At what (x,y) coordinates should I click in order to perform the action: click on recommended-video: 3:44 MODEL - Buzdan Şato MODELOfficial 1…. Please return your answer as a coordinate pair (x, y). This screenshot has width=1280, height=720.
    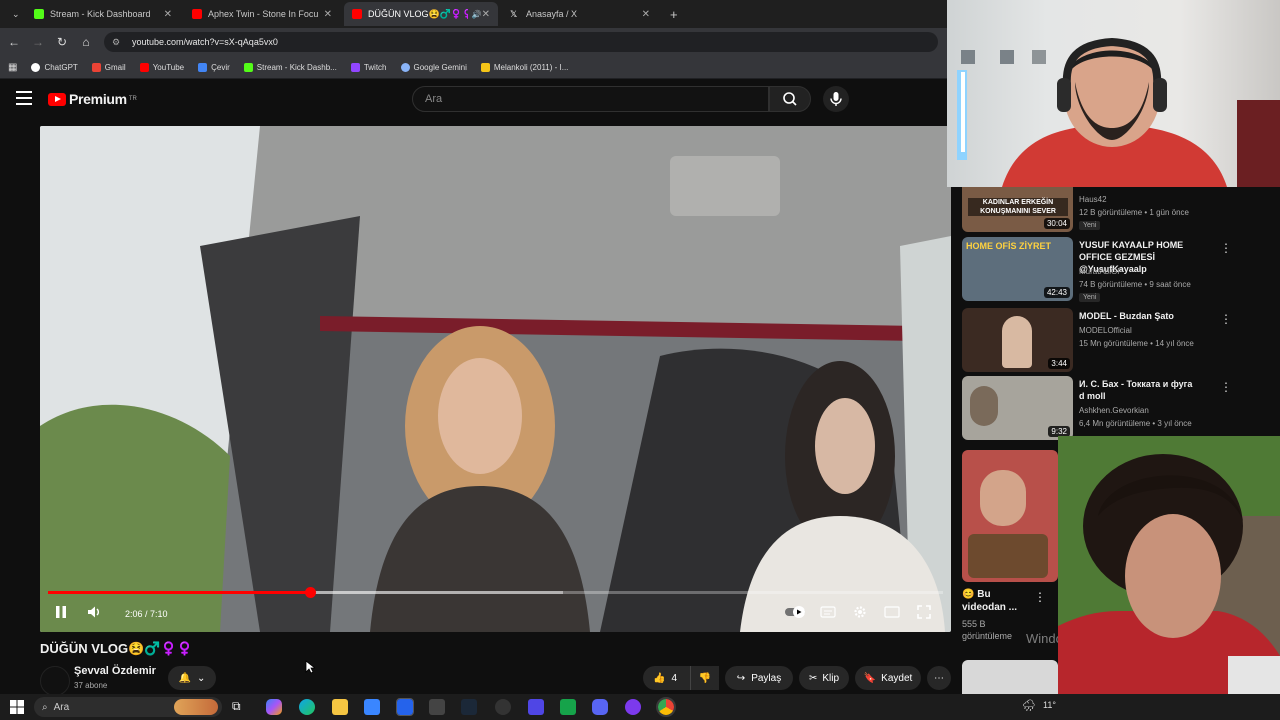
    Looking at the image, I should click on (1097, 340).